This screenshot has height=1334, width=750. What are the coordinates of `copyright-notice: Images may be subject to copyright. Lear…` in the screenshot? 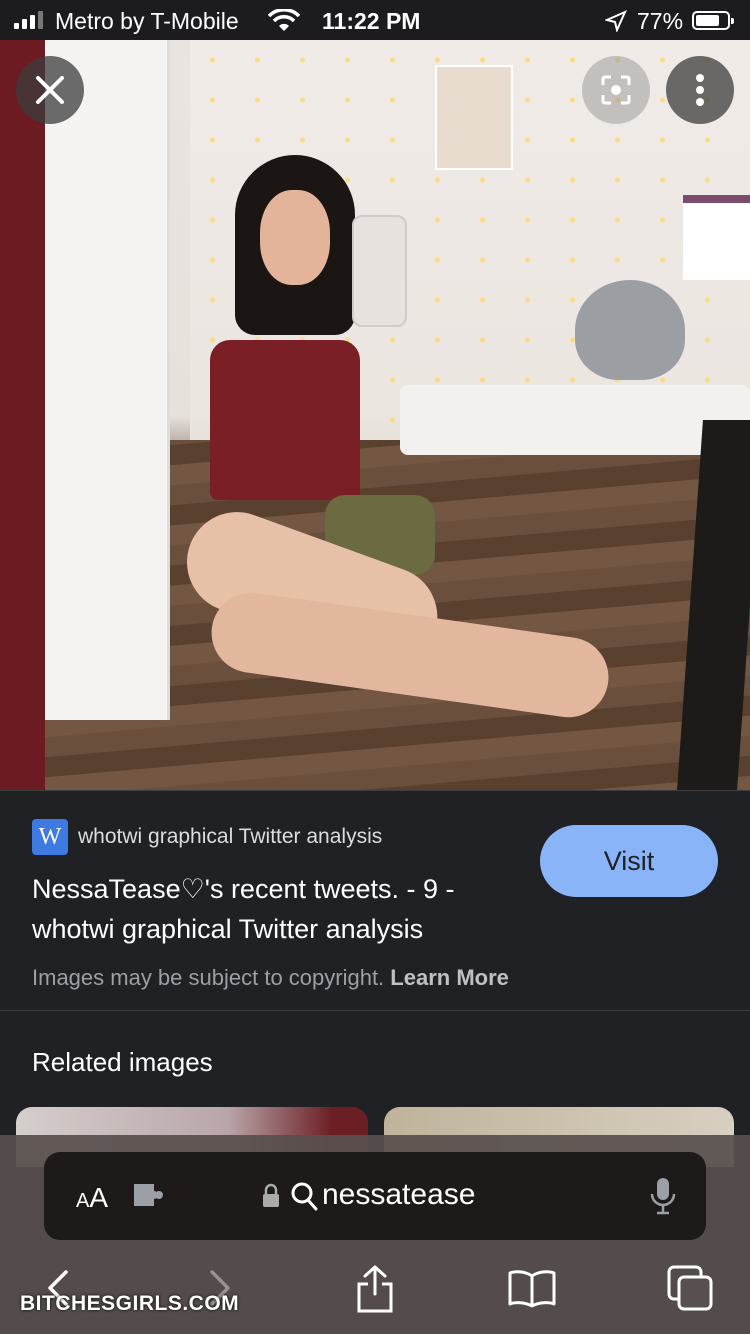 It's located at (270, 978).